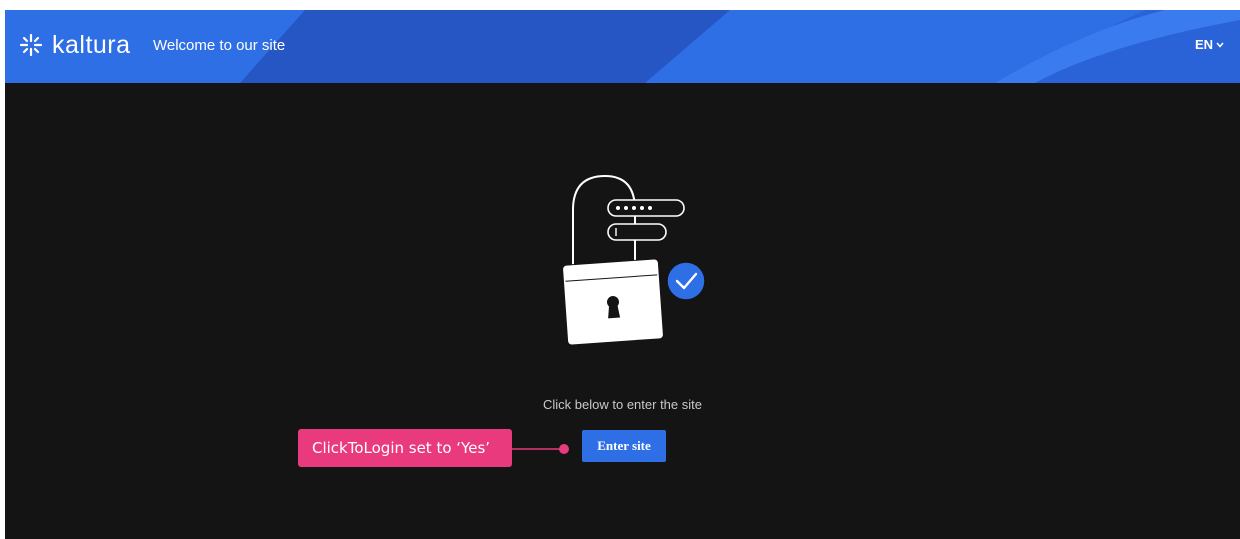  I want to click on kaltura-logo: kaltura, so click(74, 45).